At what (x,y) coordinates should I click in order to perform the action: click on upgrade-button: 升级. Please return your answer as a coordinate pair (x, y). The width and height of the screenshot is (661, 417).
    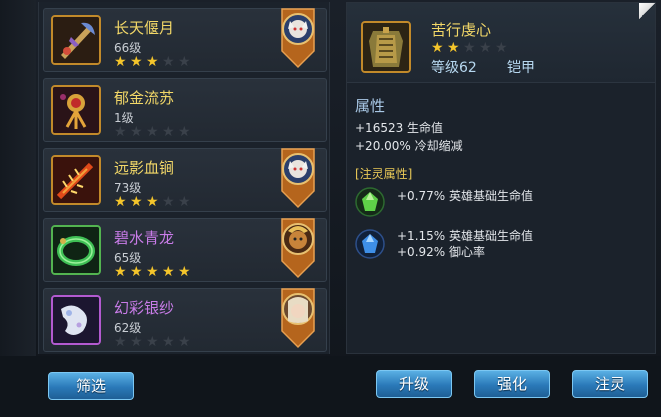
    Looking at the image, I should click on (414, 384).